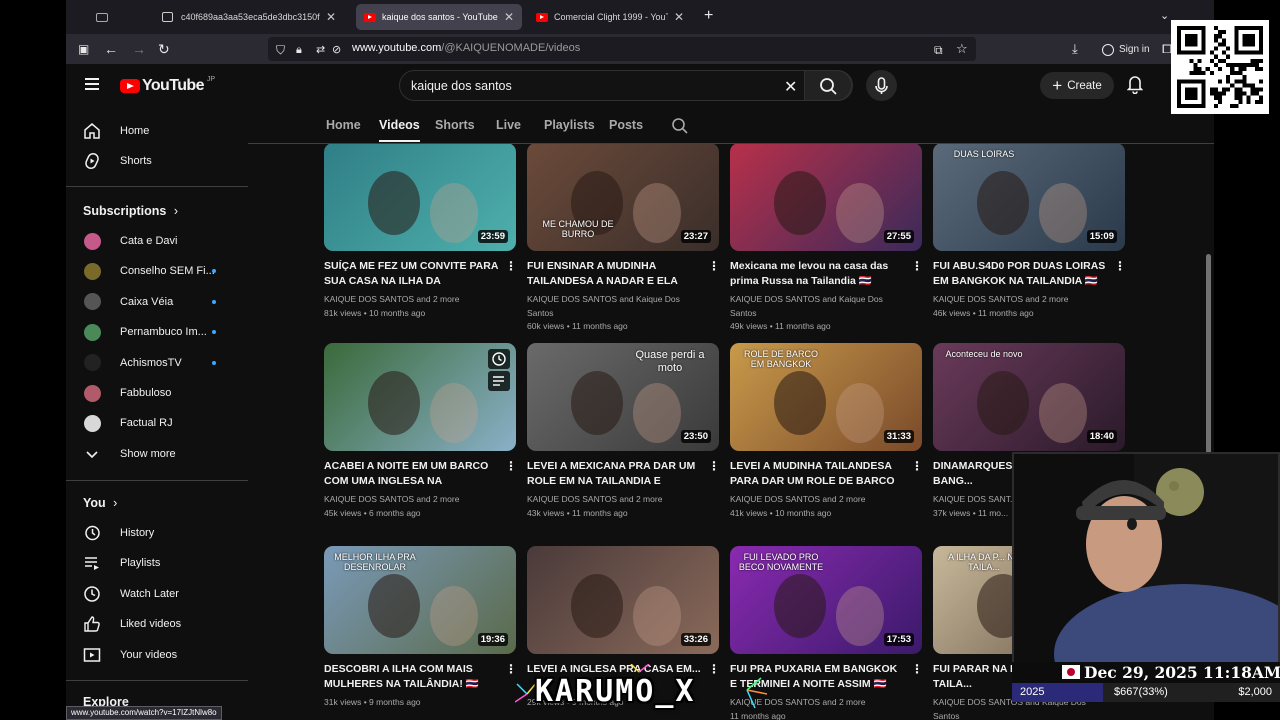 The image size is (1280, 720). Describe the element at coordinates (1075, 49) in the screenshot. I see `downloads-icon: ⤓` at that location.